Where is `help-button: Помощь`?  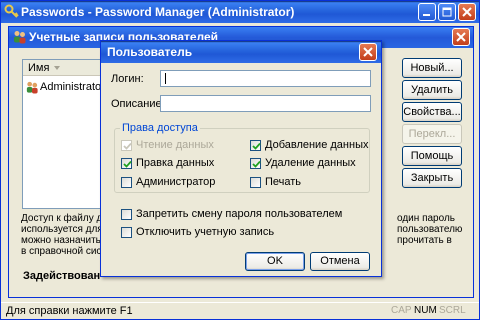 help-button: Помощь is located at coordinates (432, 156).